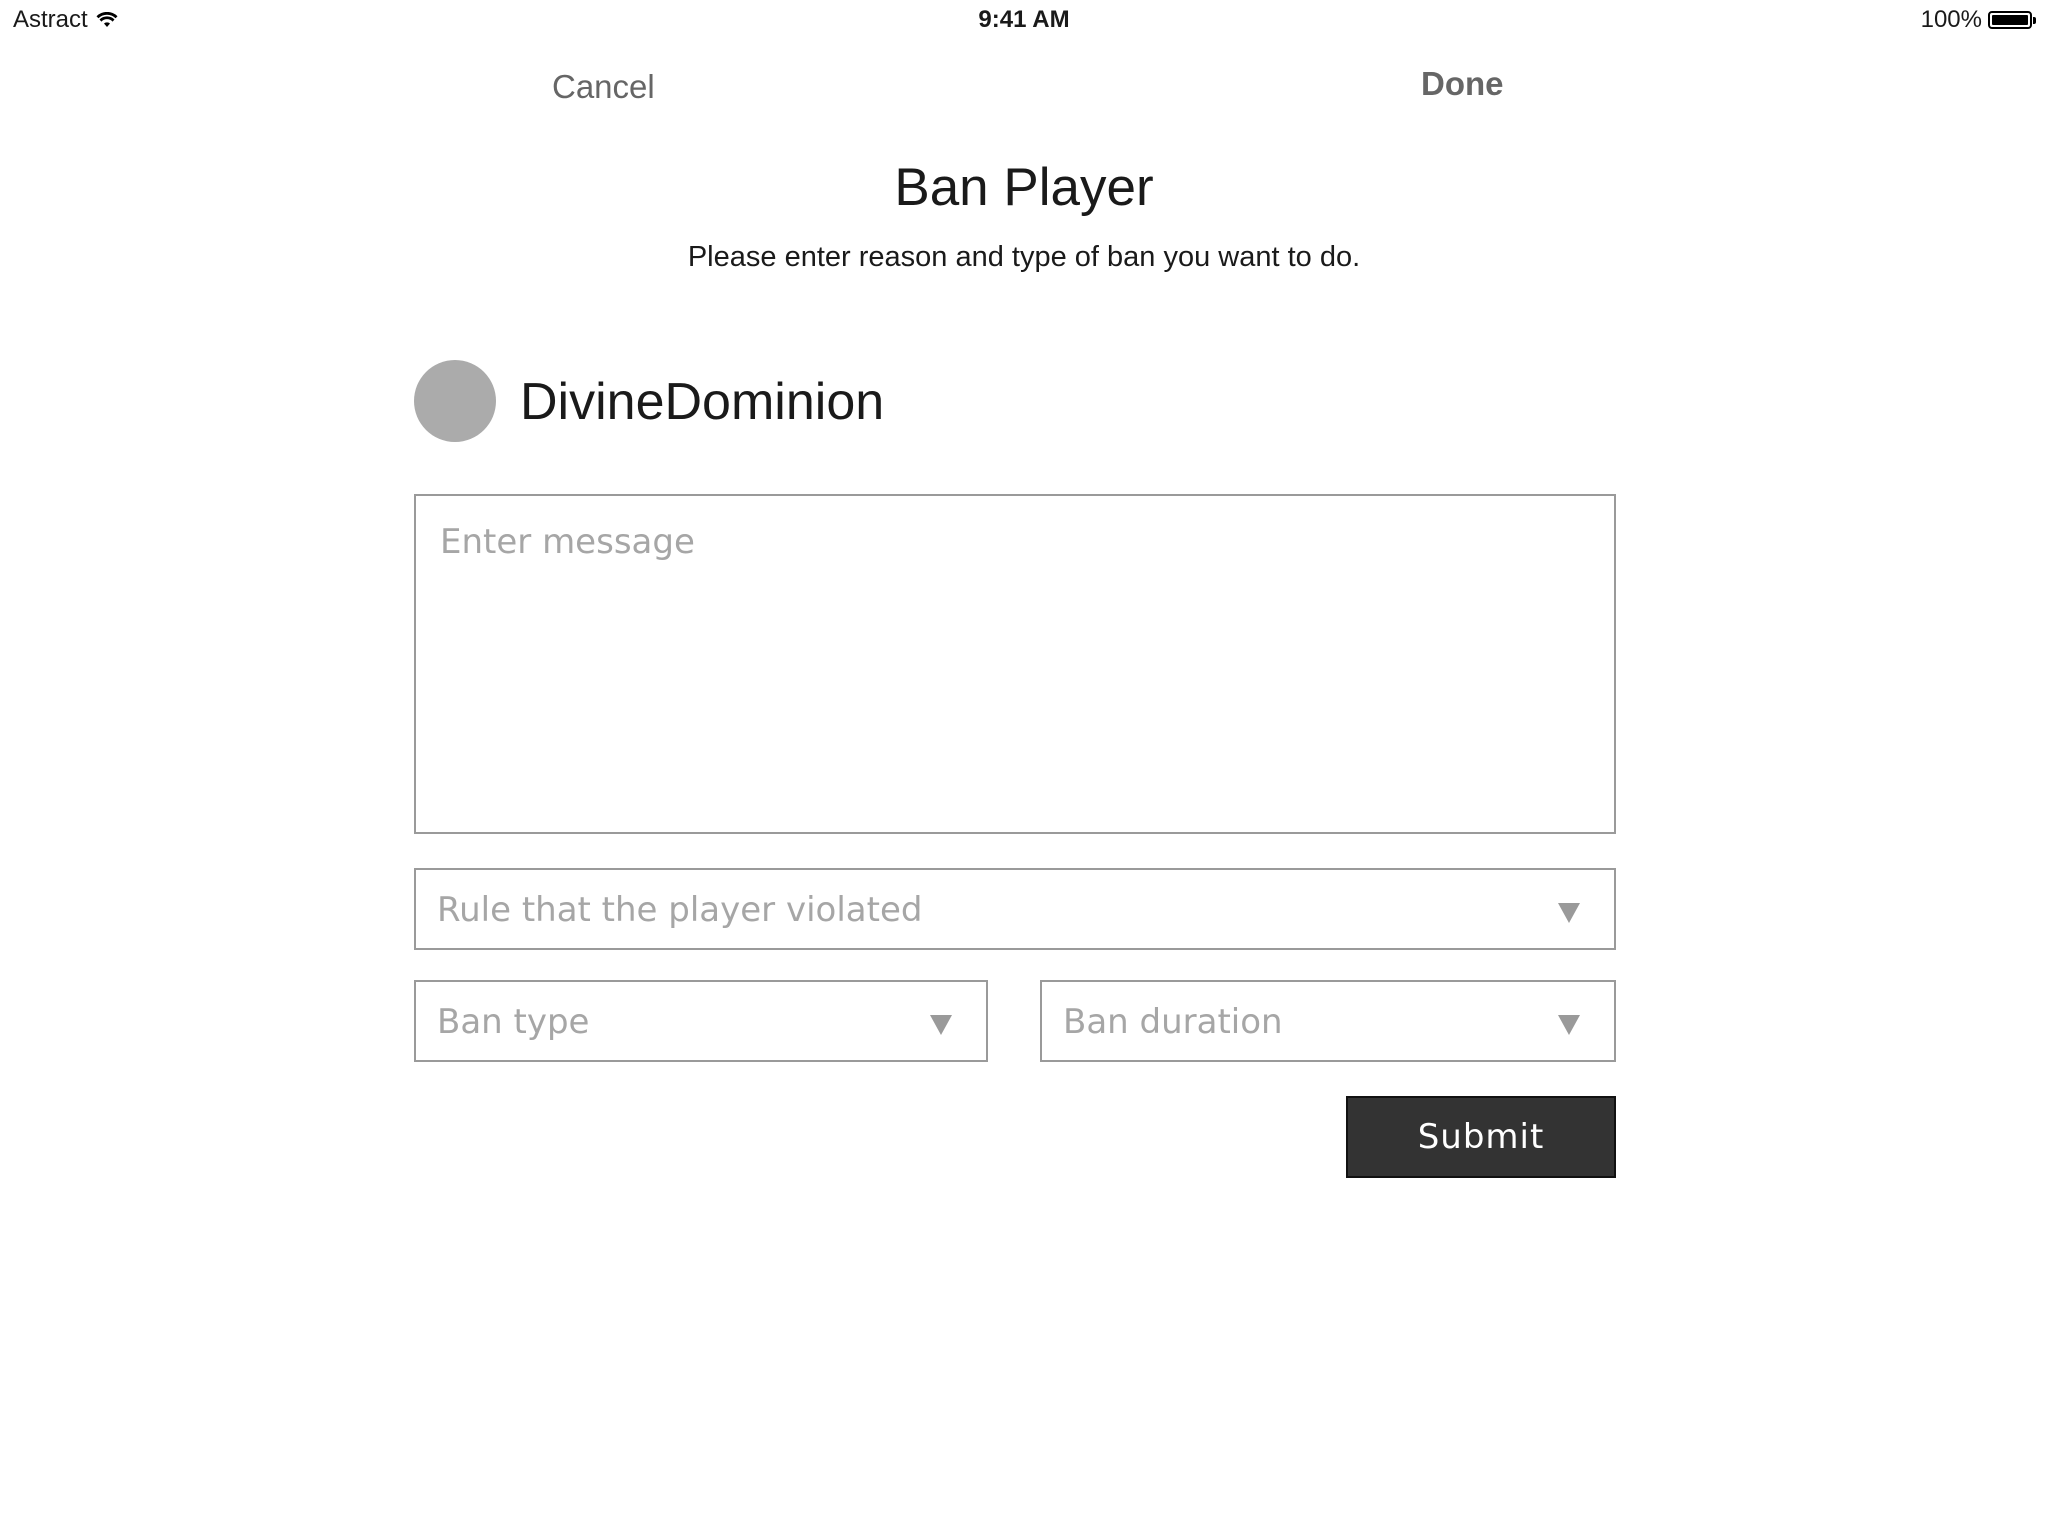 Image resolution: width=2048 pixels, height=1536 pixels. What do you see at coordinates (1951, 19) in the screenshot?
I see `battery-percent: 100%` at bounding box center [1951, 19].